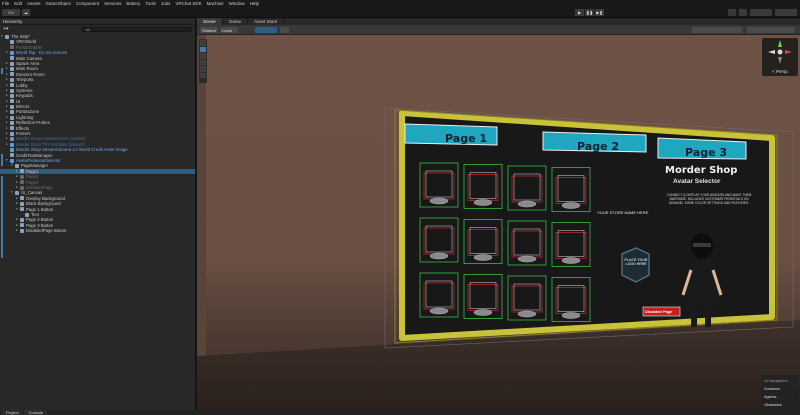  What do you see at coordinates (34, 3) in the screenshot?
I see `menu-assets: Assets` at bounding box center [34, 3].